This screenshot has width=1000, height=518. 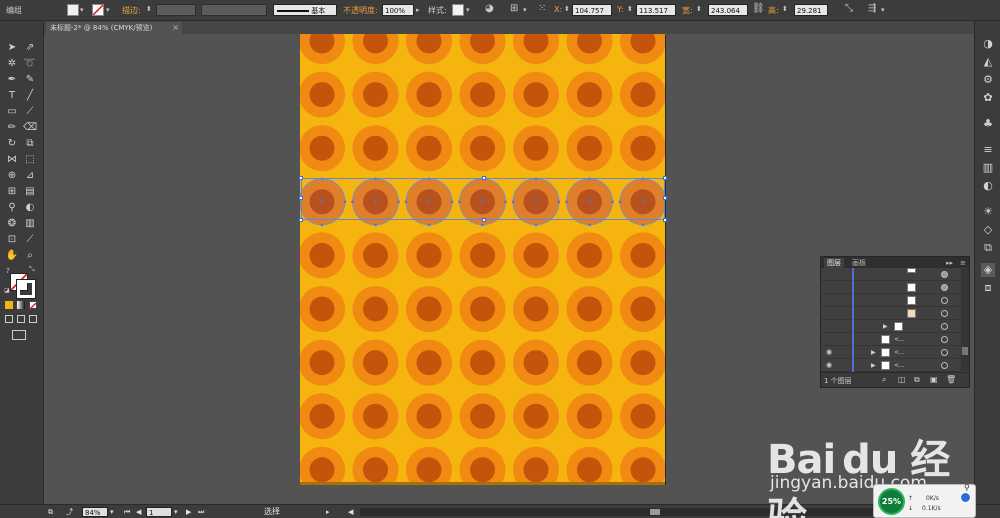 I want to click on open-in-bridge-icon: ⤴, so click(x=69, y=512).